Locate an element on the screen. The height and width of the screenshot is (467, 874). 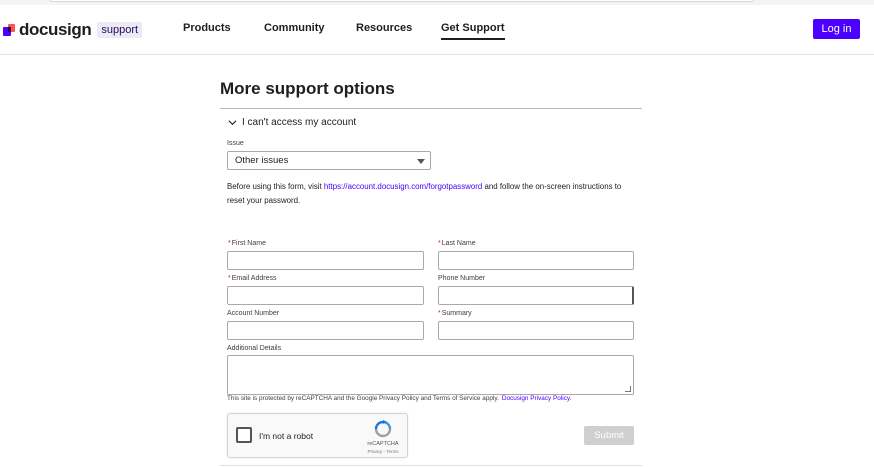
nav-community: Community is located at coordinates (294, 28).